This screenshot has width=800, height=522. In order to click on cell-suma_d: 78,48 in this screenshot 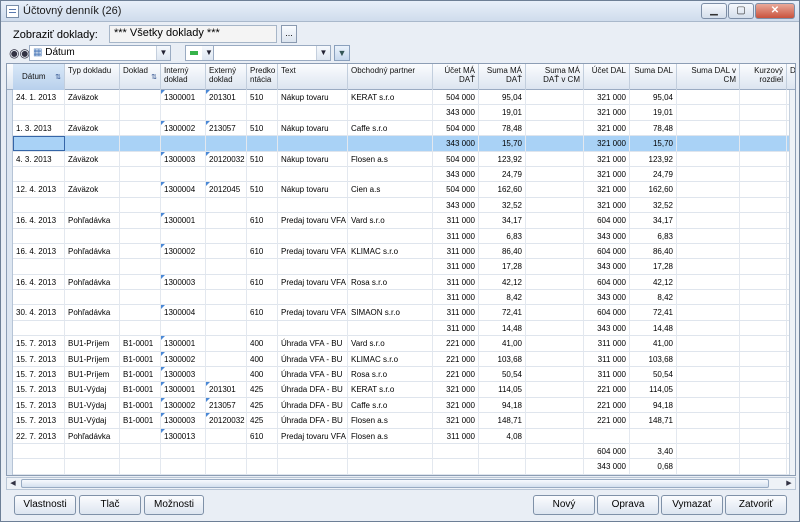, I will do `click(653, 128)`.